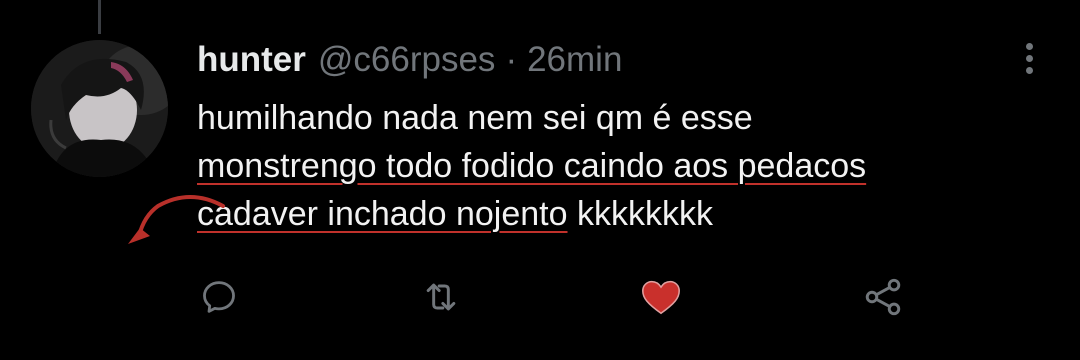  What do you see at coordinates (382, 214) in the screenshot?
I see `tweet-text-line-3-underlined: cadaver inchado nojento` at bounding box center [382, 214].